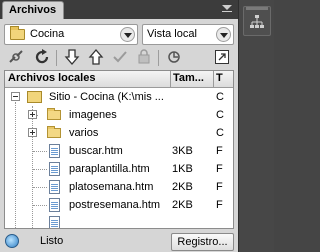  I want to click on tree-row-label: imagenes, so click(93, 115).